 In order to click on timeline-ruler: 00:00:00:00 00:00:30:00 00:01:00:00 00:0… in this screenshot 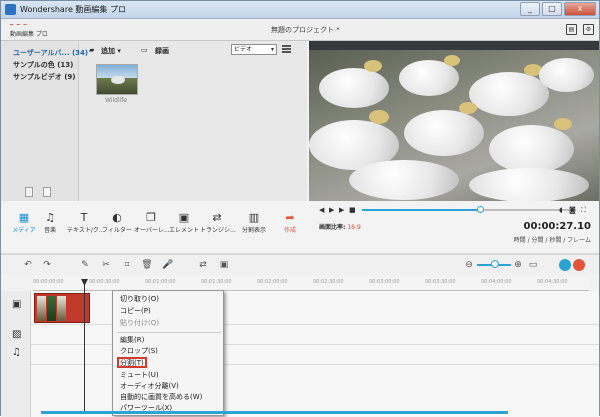, I will do `click(311, 284)`.